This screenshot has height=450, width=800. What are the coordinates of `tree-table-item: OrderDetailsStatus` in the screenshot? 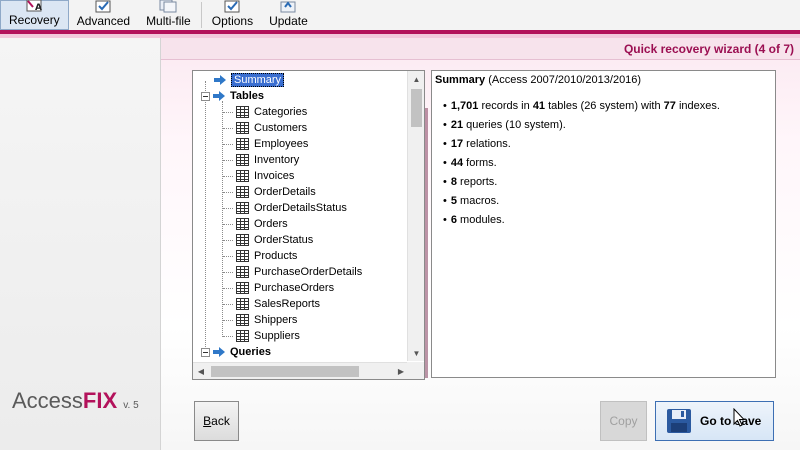 It's located at (291, 208).